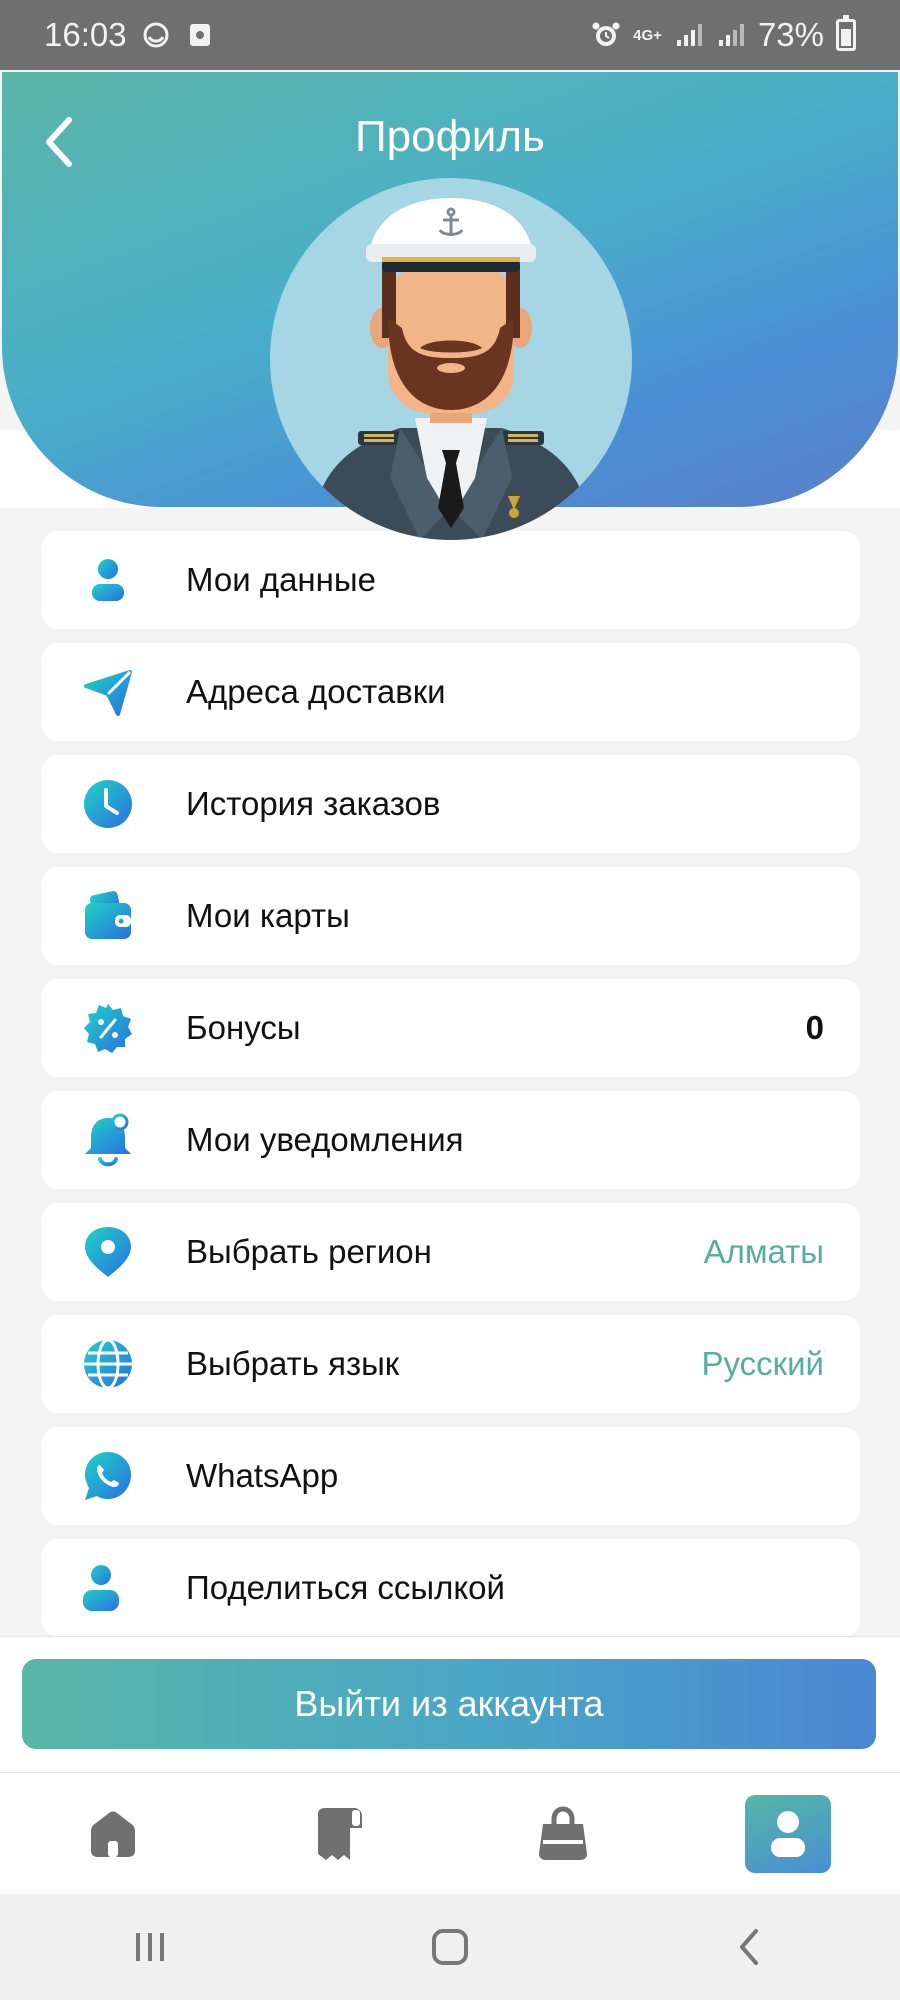 Image resolution: width=900 pixels, height=2000 pixels. I want to click on shopping-bag-icon, so click(562, 1832).